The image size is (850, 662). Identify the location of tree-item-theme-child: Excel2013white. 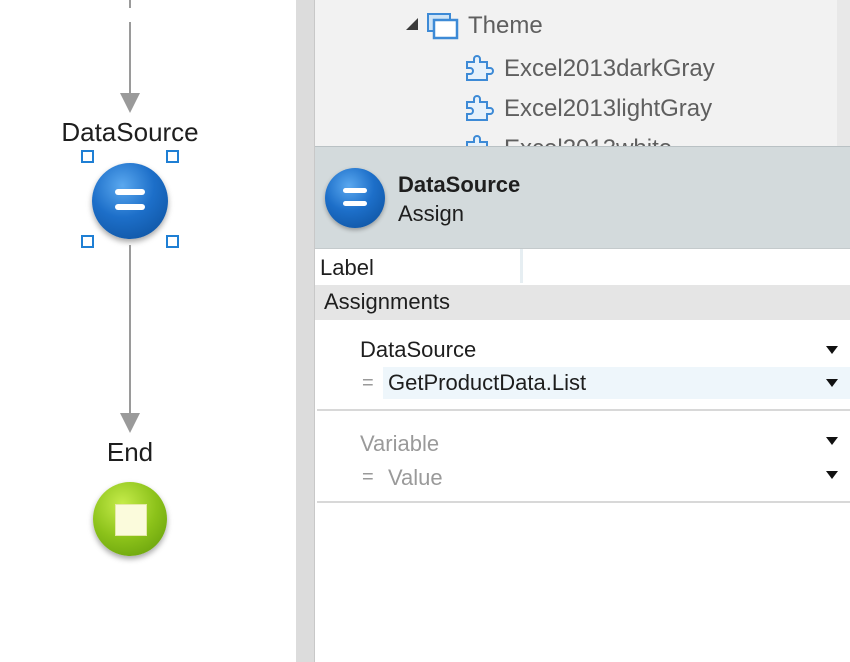
(588, 140).